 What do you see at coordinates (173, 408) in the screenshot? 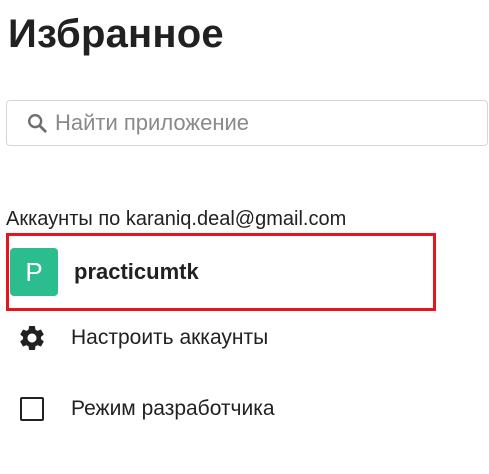
I see `developer-mode-label: Режим разработчика` at bounding box center [173, 408].